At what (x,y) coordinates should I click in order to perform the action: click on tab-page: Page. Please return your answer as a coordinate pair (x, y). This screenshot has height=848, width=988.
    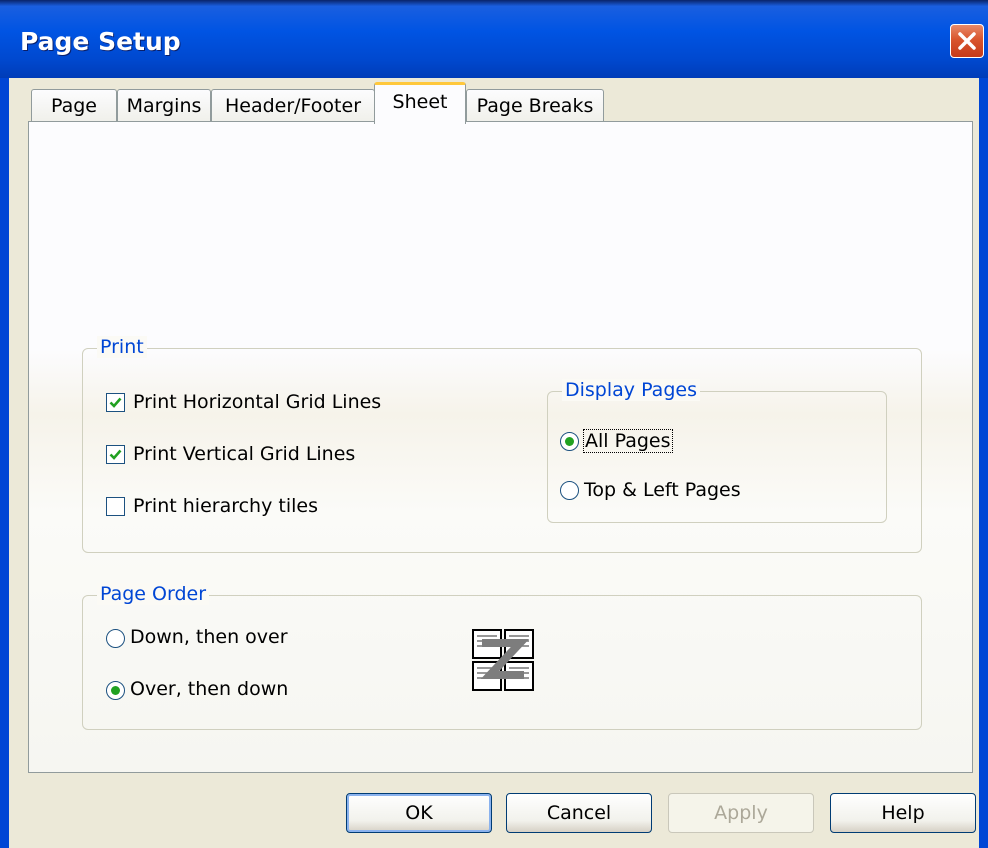
    Looking at the image, I should click on (74, 105).